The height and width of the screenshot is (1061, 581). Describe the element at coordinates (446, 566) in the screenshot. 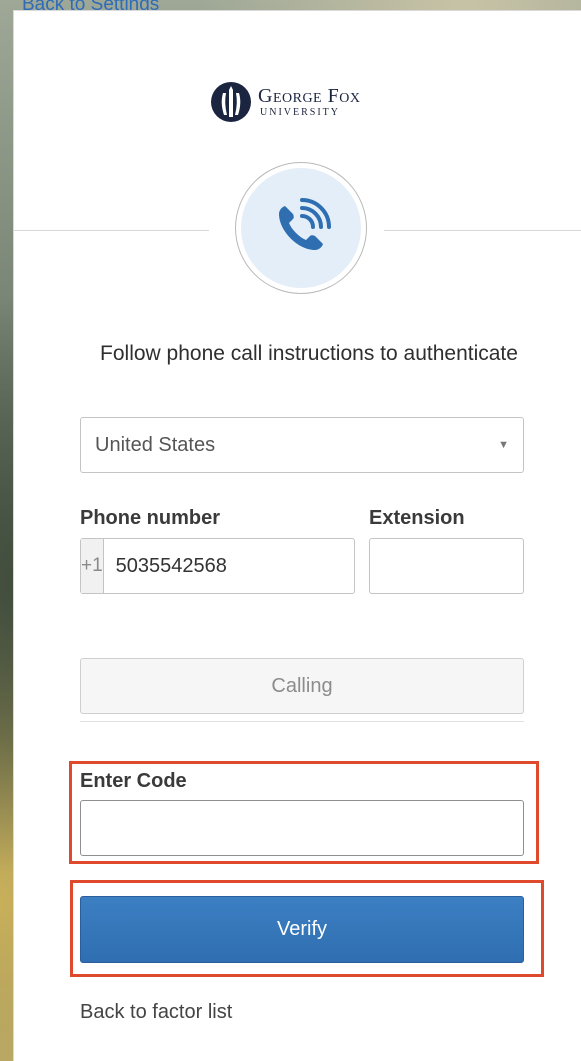

I see `extension-input` at that location.